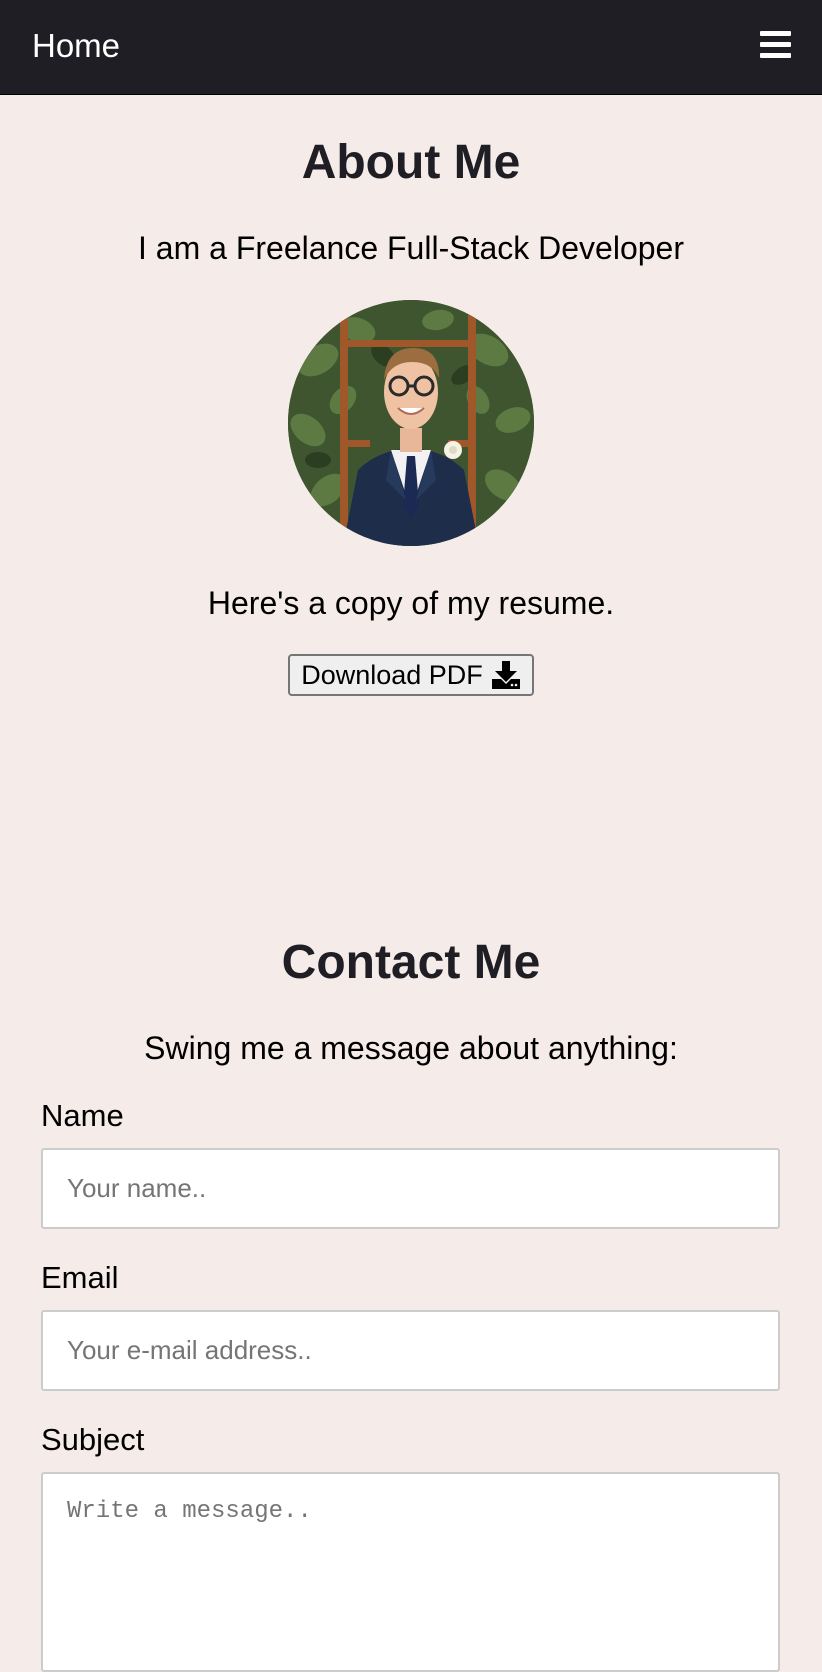 This screenshot has height=1672, width=822. What do you see at coordinates (76, 46) in the screenshot?
I see `nav-home-link: Home` at bounding box center [76, 46].